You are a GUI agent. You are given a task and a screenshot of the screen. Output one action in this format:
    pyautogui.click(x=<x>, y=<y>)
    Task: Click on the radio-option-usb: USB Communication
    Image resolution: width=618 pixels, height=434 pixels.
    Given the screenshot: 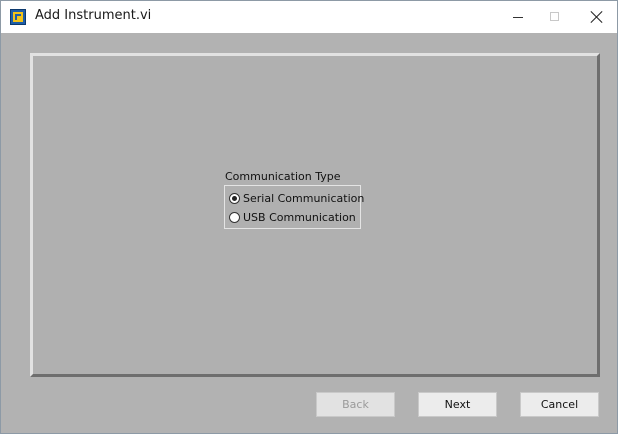 What is the action you would take?
    pyautogui.click(x=292, y=217)
    